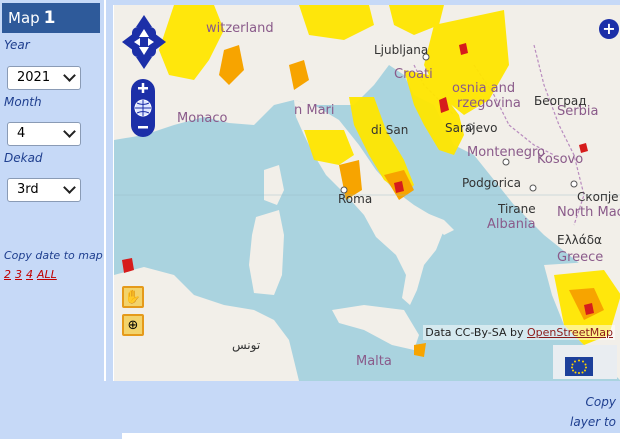 The height and width of the screenshot is (439, 620). Describe the element at coordinates (44, 134) in the screenshot. I see `month-select: 4` at that location.